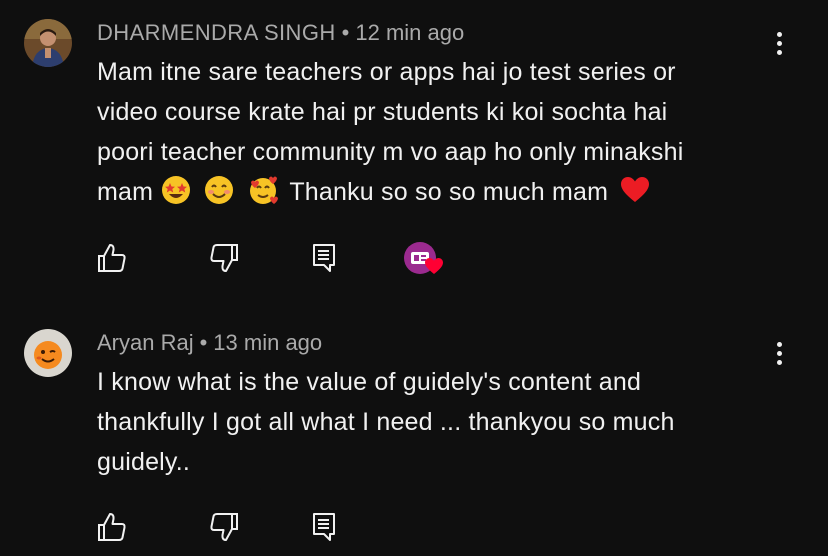 This screenshot has width=828, height=556. I want to click on comment-line-prefix: mam, so click(125, 192).